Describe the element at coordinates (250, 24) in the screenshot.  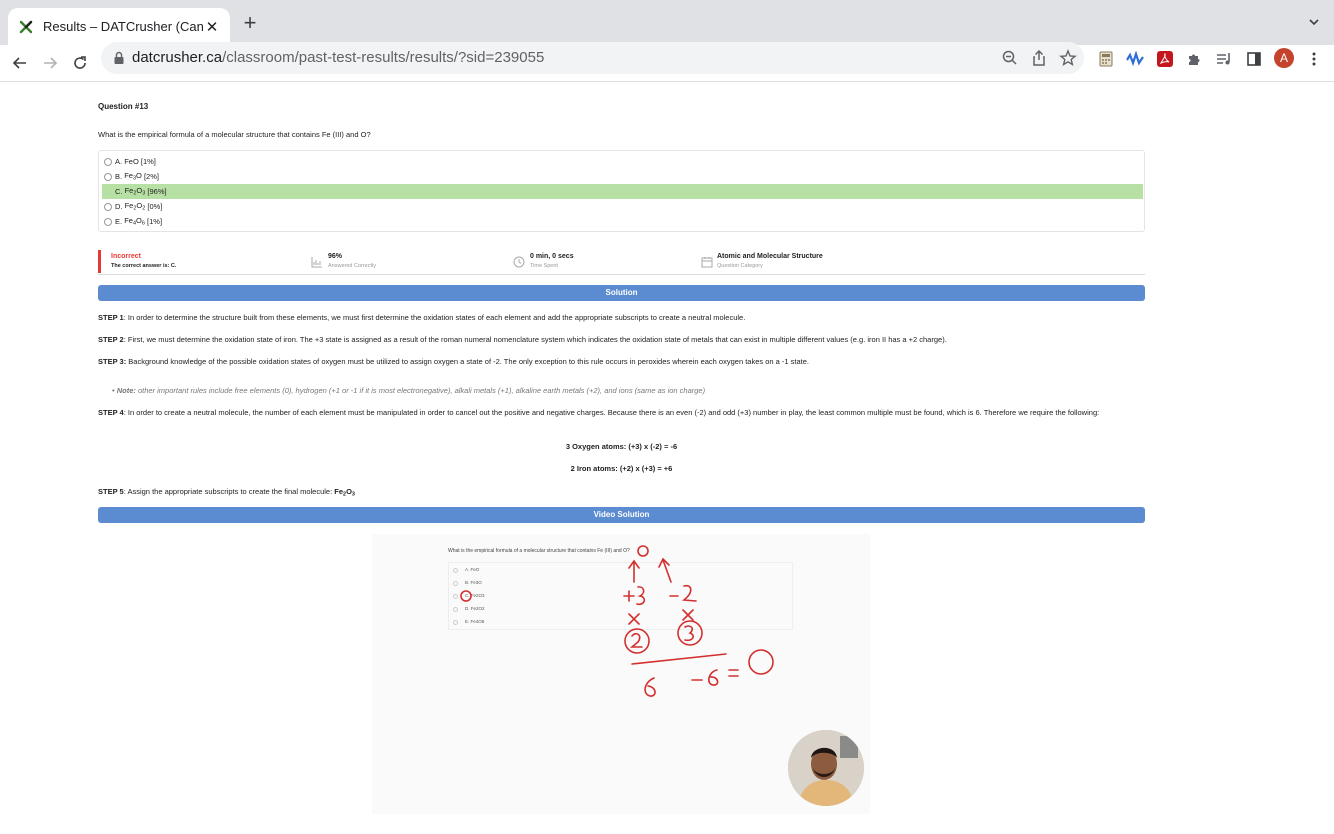
I see `new-tab-button: +` at that location.